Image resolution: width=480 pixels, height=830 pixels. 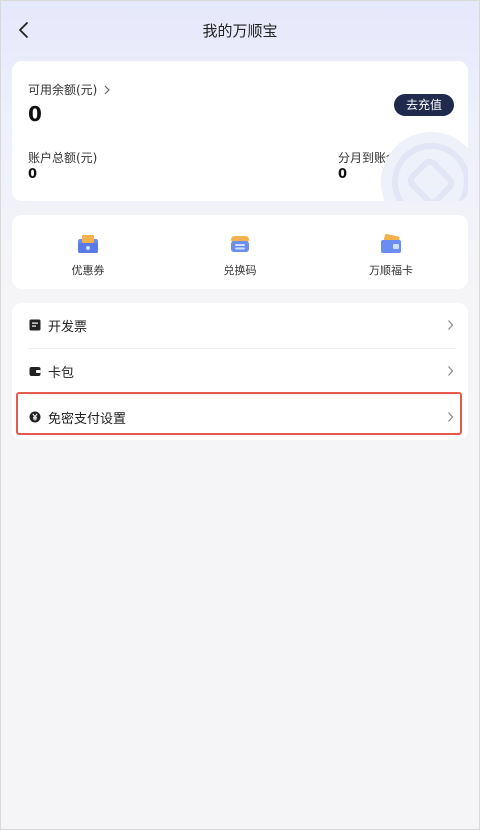 What do you see at coordinates (391, 270) in the screenshot?
I see `shortcut-label: 万顺福卡` at bounding box center [391, 270].